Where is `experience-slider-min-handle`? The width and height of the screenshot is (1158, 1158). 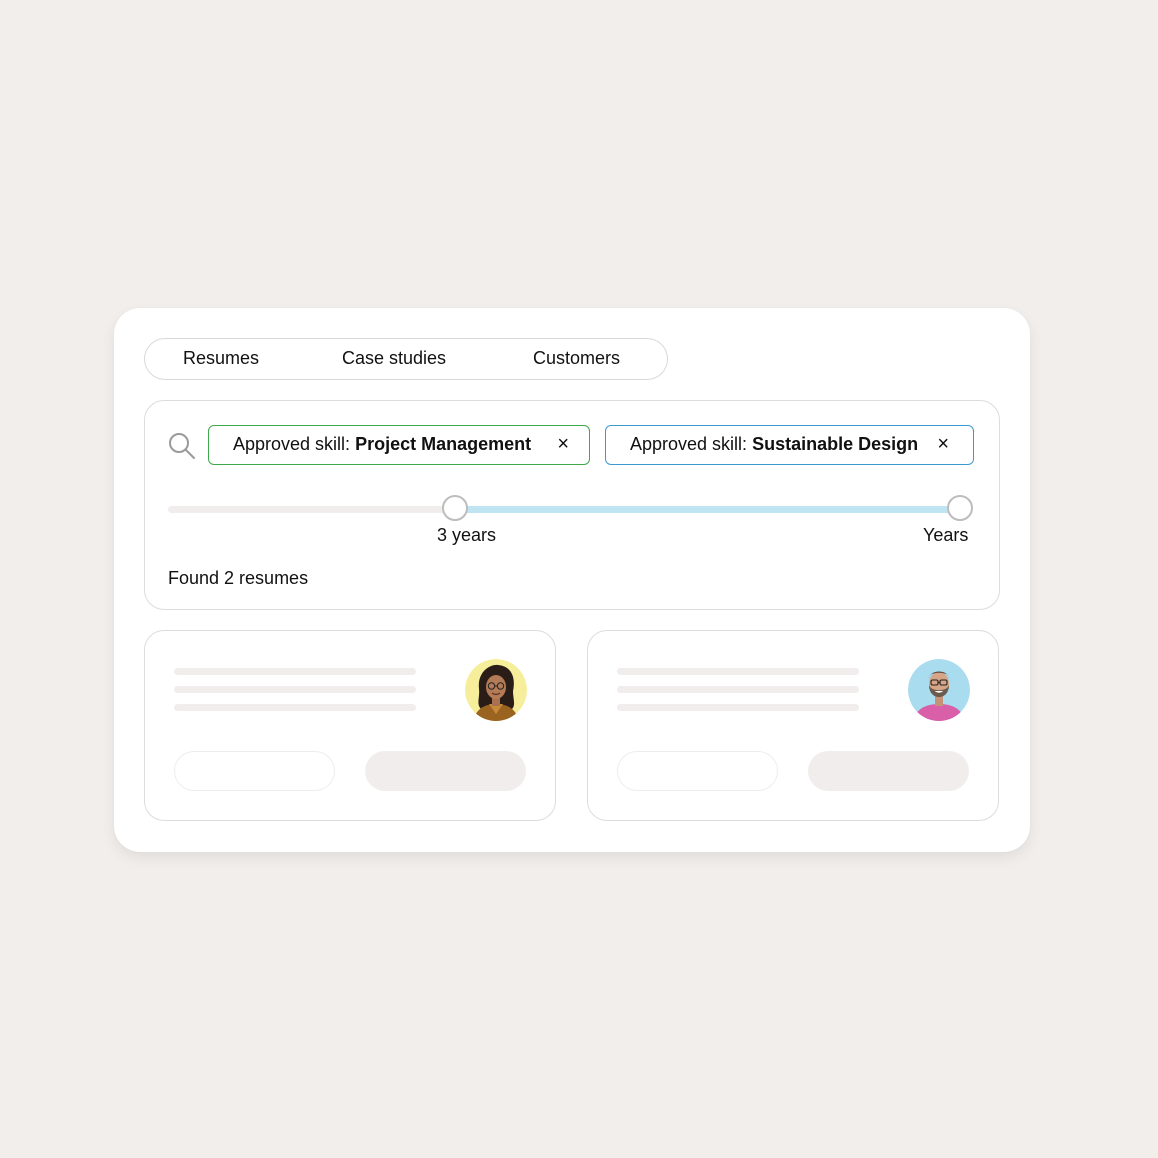
experience-slider-min-handle is located at coordinates (455, 508).